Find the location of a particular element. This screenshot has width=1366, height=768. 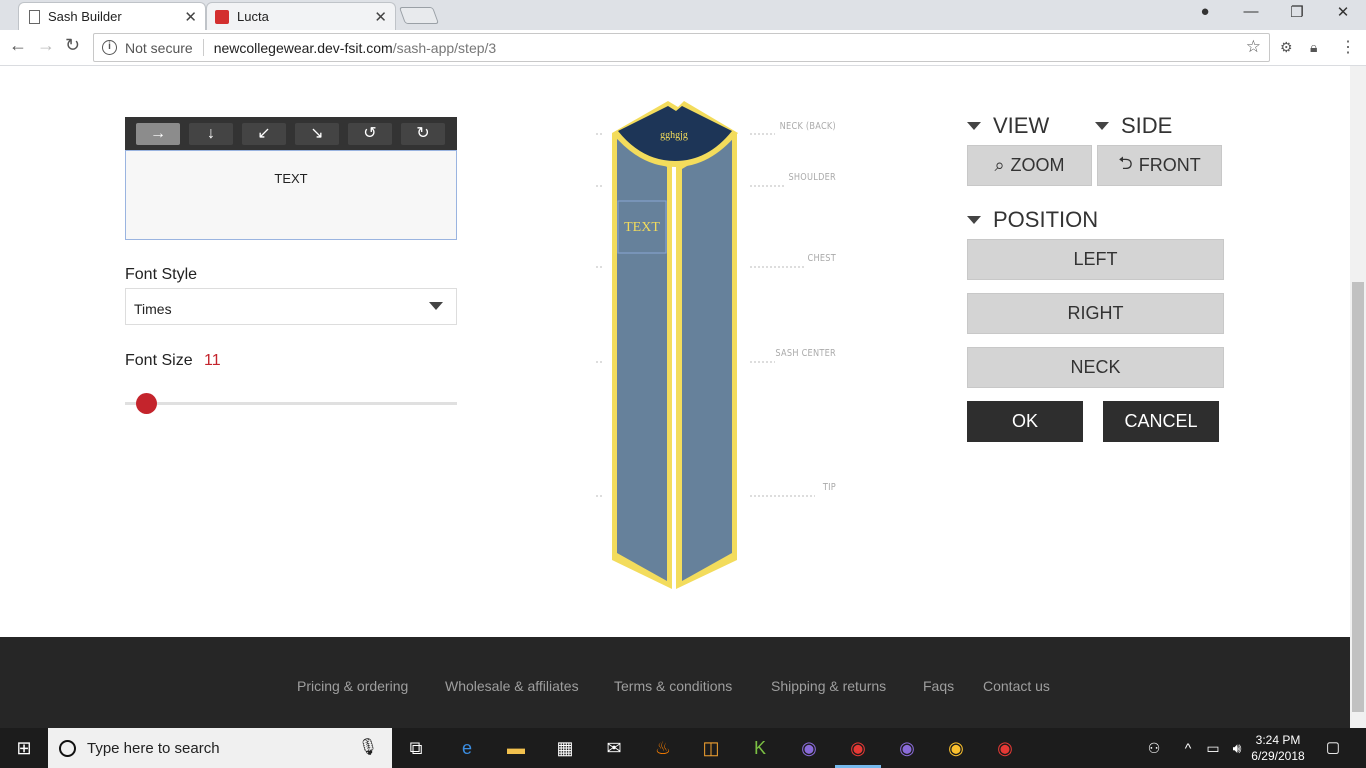

down-right-arrow-icon: ↘ is located at coordinates (317, 134).